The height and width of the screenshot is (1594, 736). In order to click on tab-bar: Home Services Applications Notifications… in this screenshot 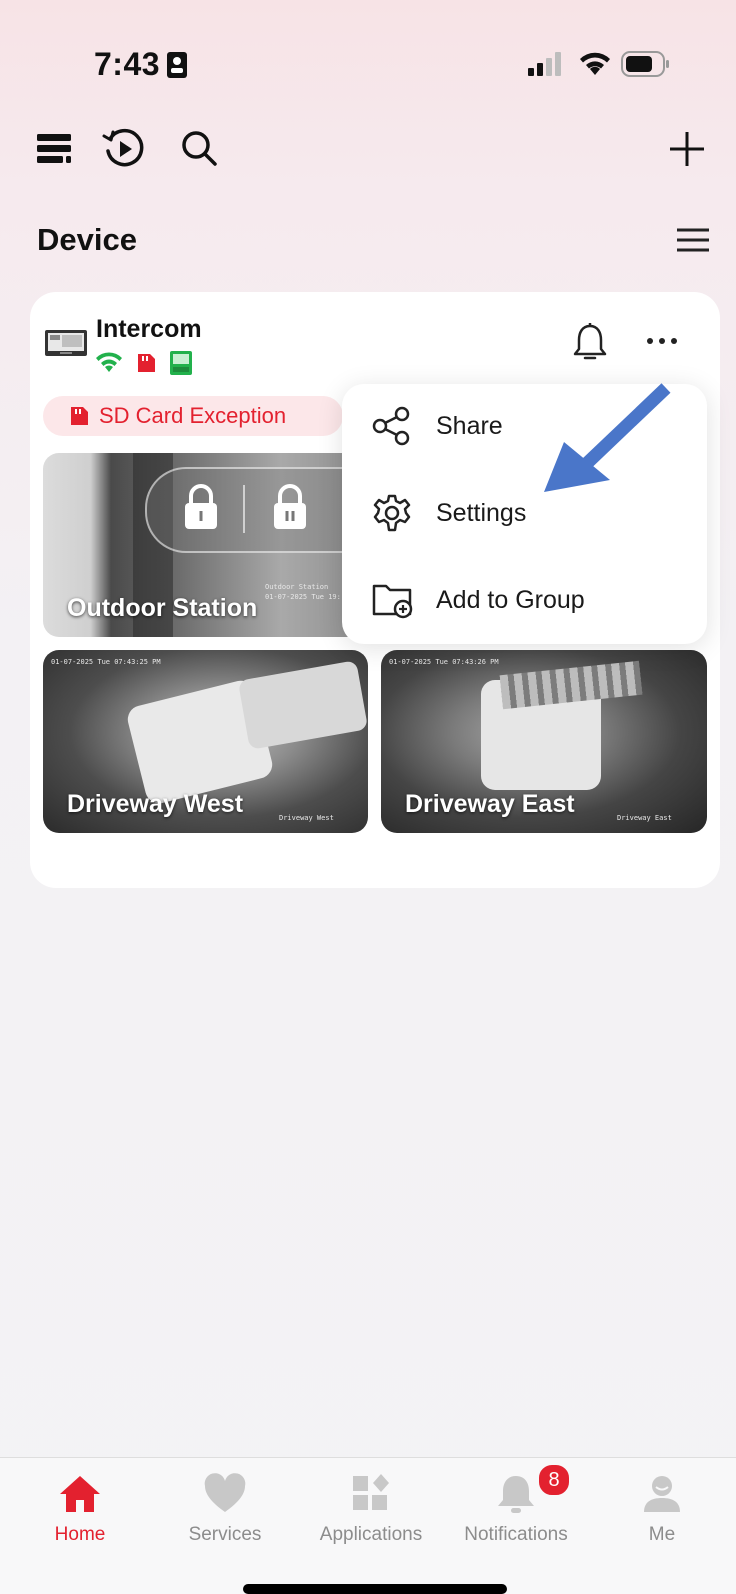, I will do `click(368, 1525)`.